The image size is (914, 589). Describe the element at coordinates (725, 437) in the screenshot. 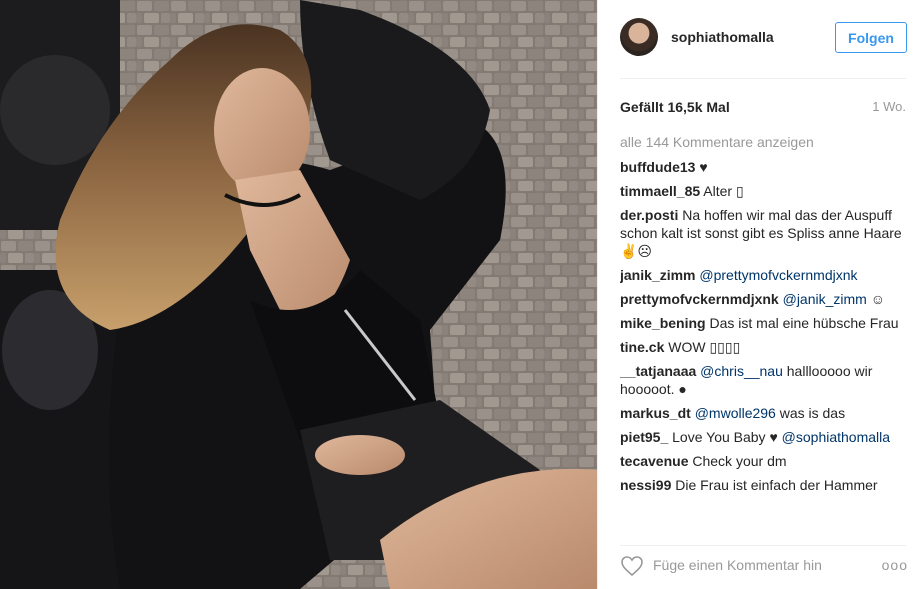

I see `comment-text: Love You Baby ♥` at that location.